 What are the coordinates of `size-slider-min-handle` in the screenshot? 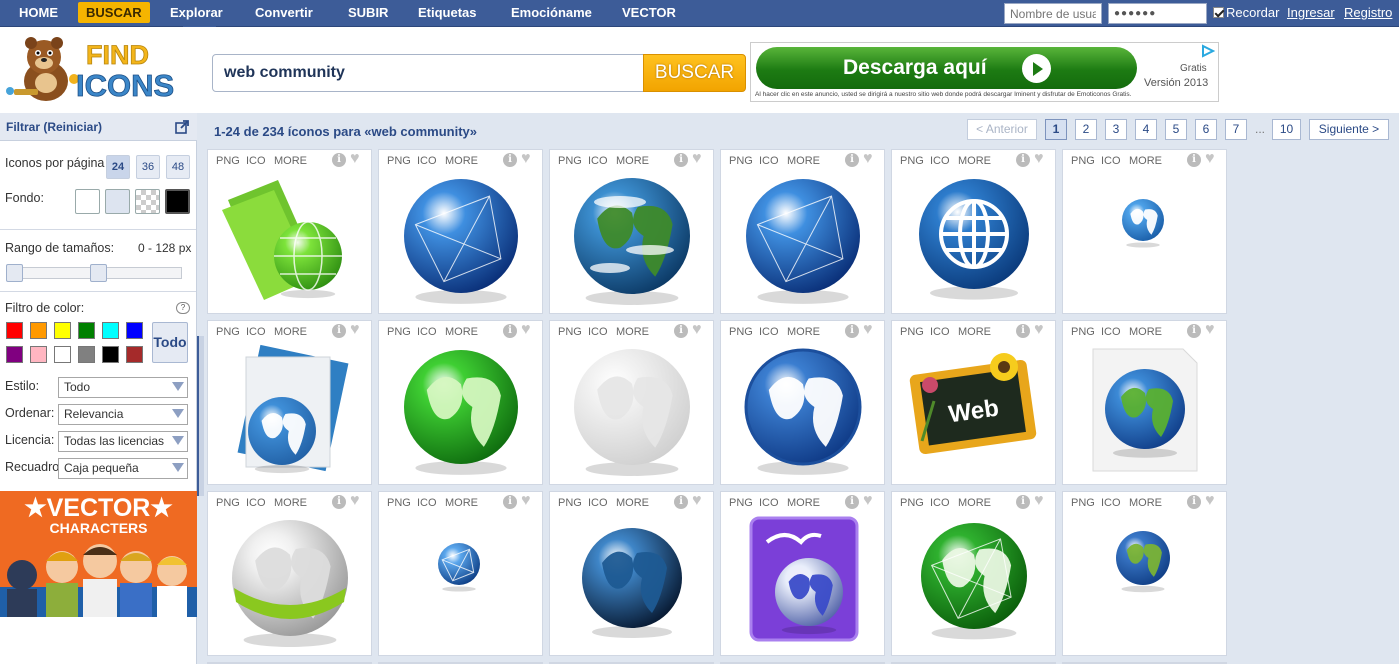 It's located at (14, 273).